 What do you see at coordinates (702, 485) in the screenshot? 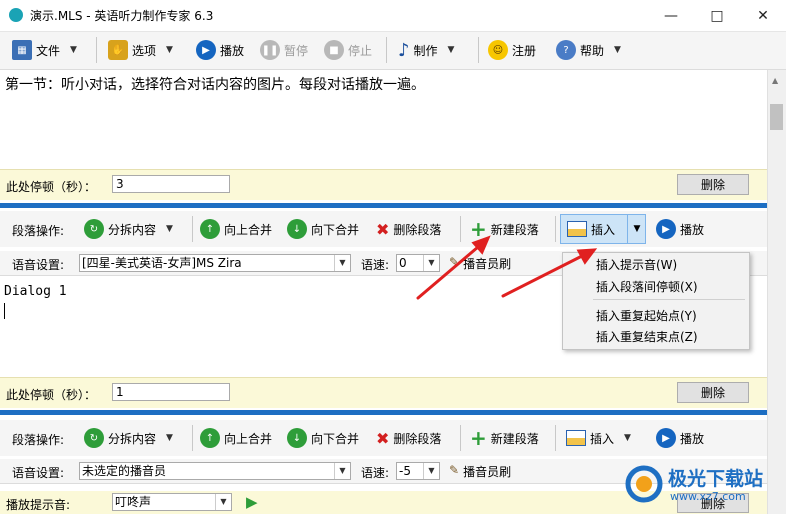
I see `watermark: 极光下载站 www.xz7.com` at bounding box center [702, 485].